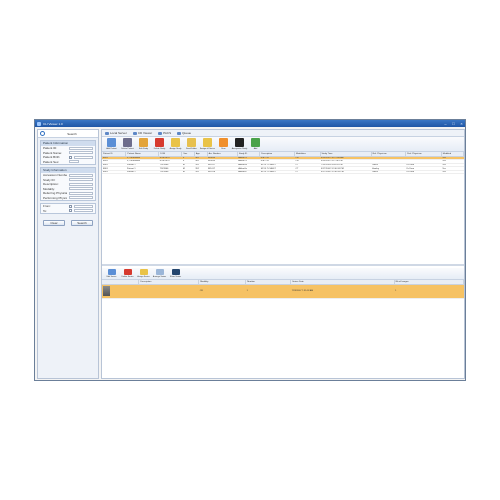 Image resolution: width=500 pixels, height=500 pixels. Describe the element at coordinates (82, 223) in the screenshot. I see `search-button: Search` at that location.